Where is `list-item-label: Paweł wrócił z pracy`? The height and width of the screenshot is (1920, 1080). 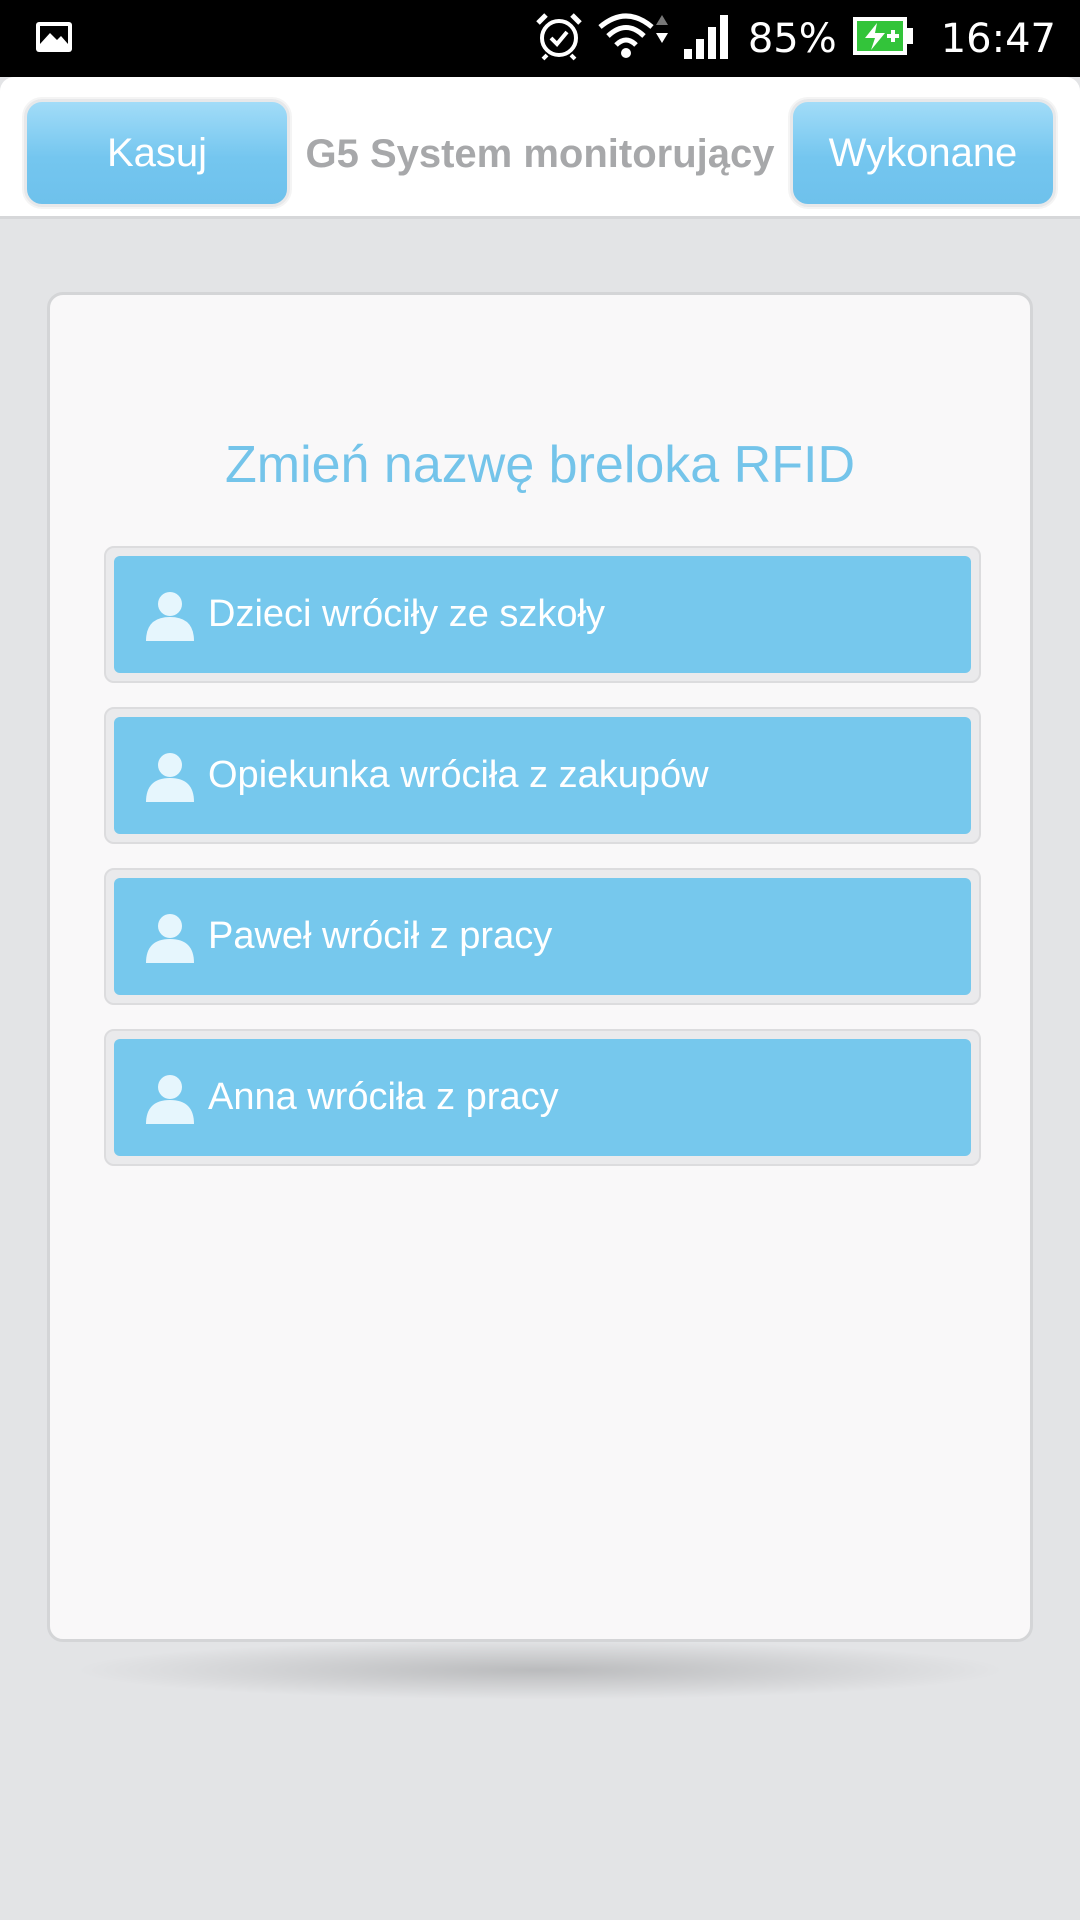 list-item-label: Paweł wrócił z pracy is located at coordinates (380, 936).